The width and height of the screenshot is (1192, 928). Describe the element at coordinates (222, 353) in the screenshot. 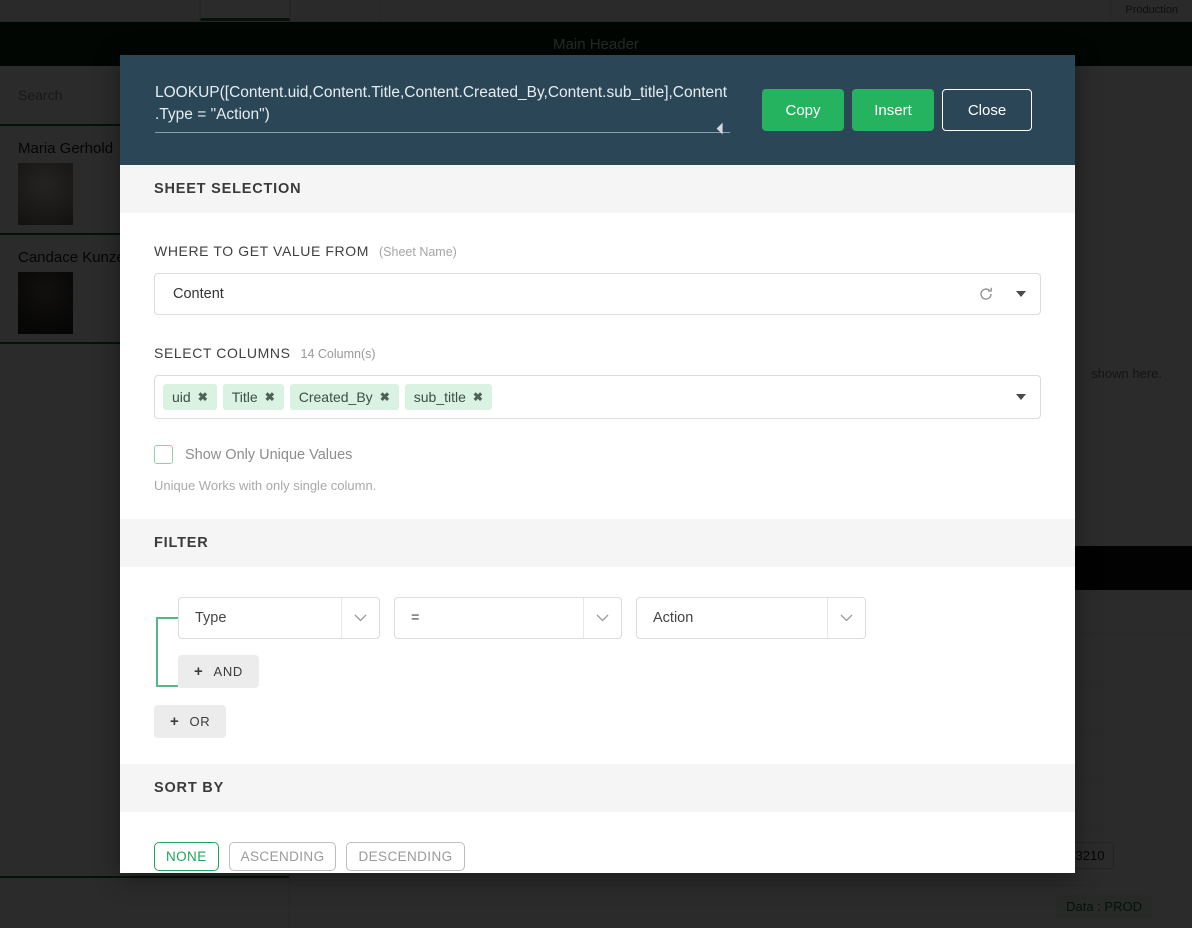

I see `select-columns-label: SELECT COLUMNS` at that location.